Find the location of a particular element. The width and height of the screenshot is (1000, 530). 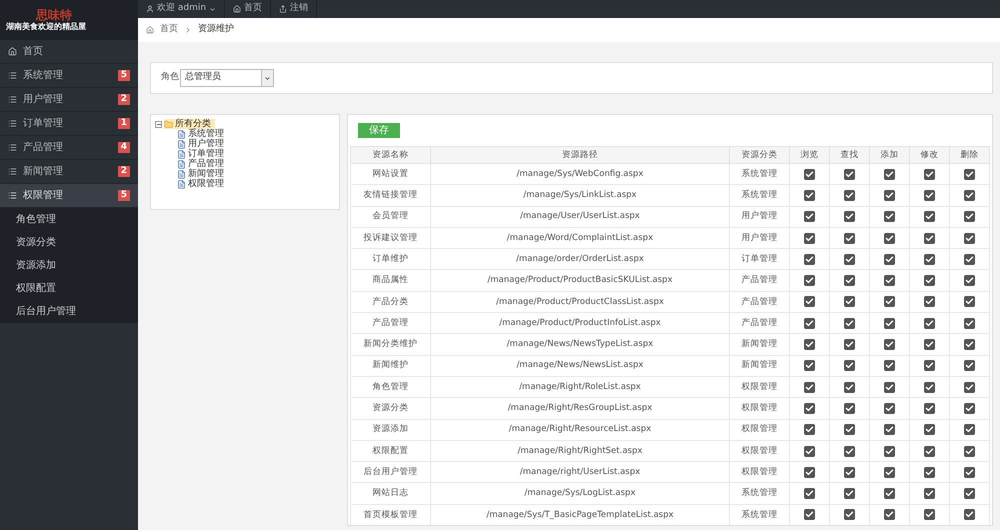

tree-node: 所有分类 is located at coordinates (189, 124).